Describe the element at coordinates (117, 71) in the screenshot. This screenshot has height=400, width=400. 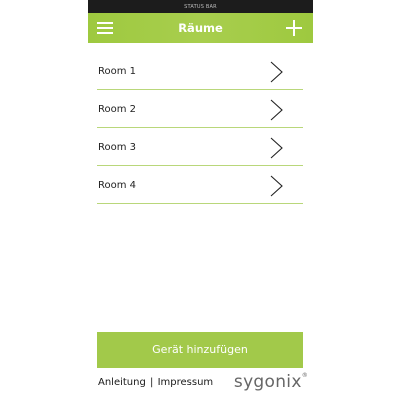
I see `room-label: Room 1` at that location.